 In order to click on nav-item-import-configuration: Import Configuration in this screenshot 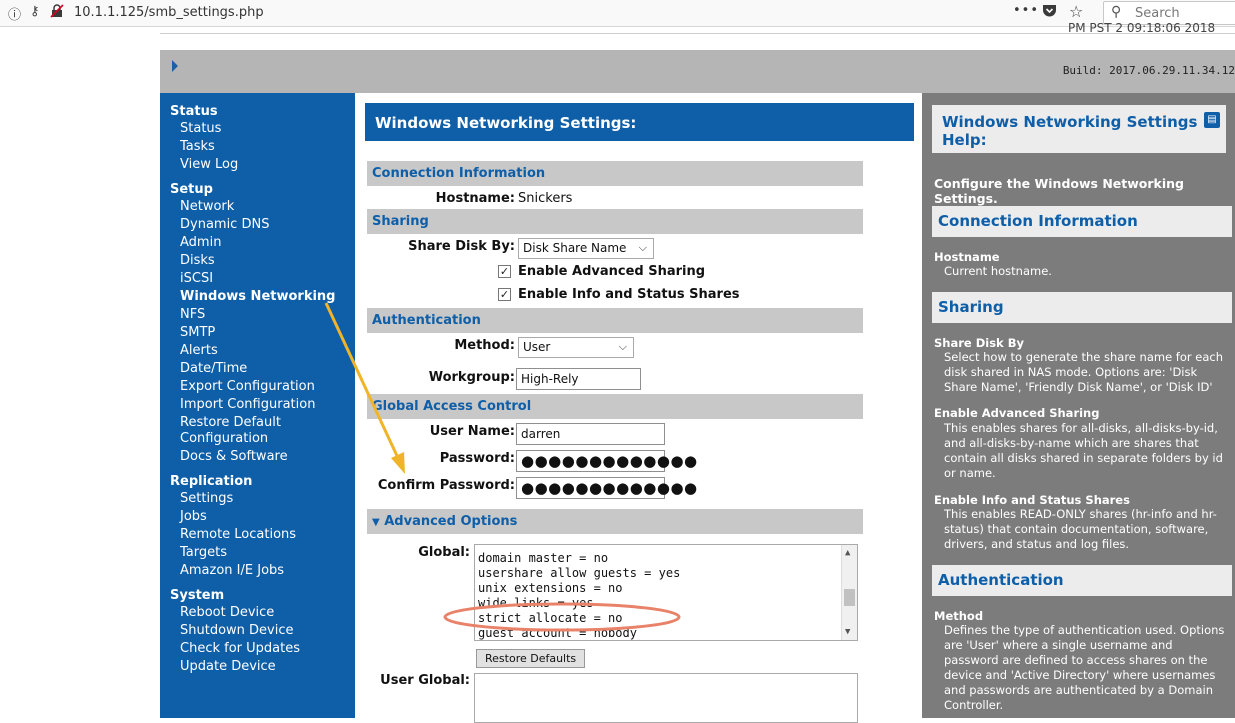, I will do `click(257, 405)`.